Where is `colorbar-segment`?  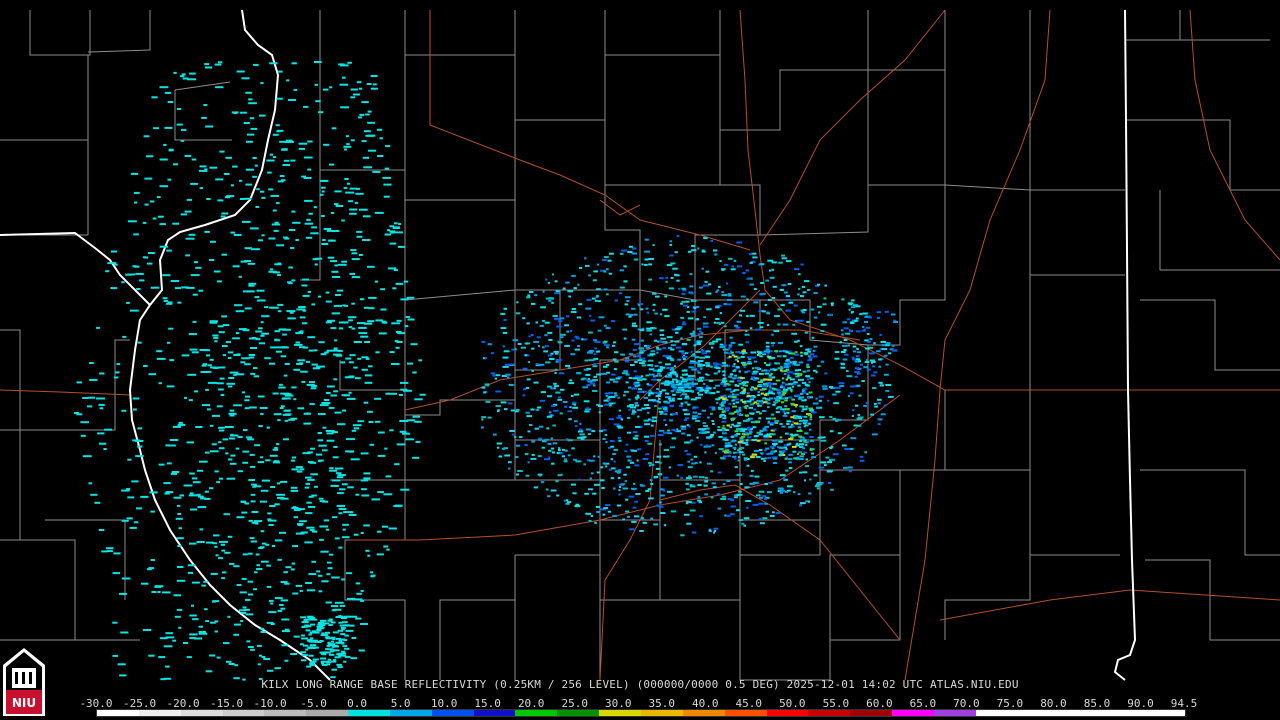 colorbar-segment is located at coordinates (871, 713).